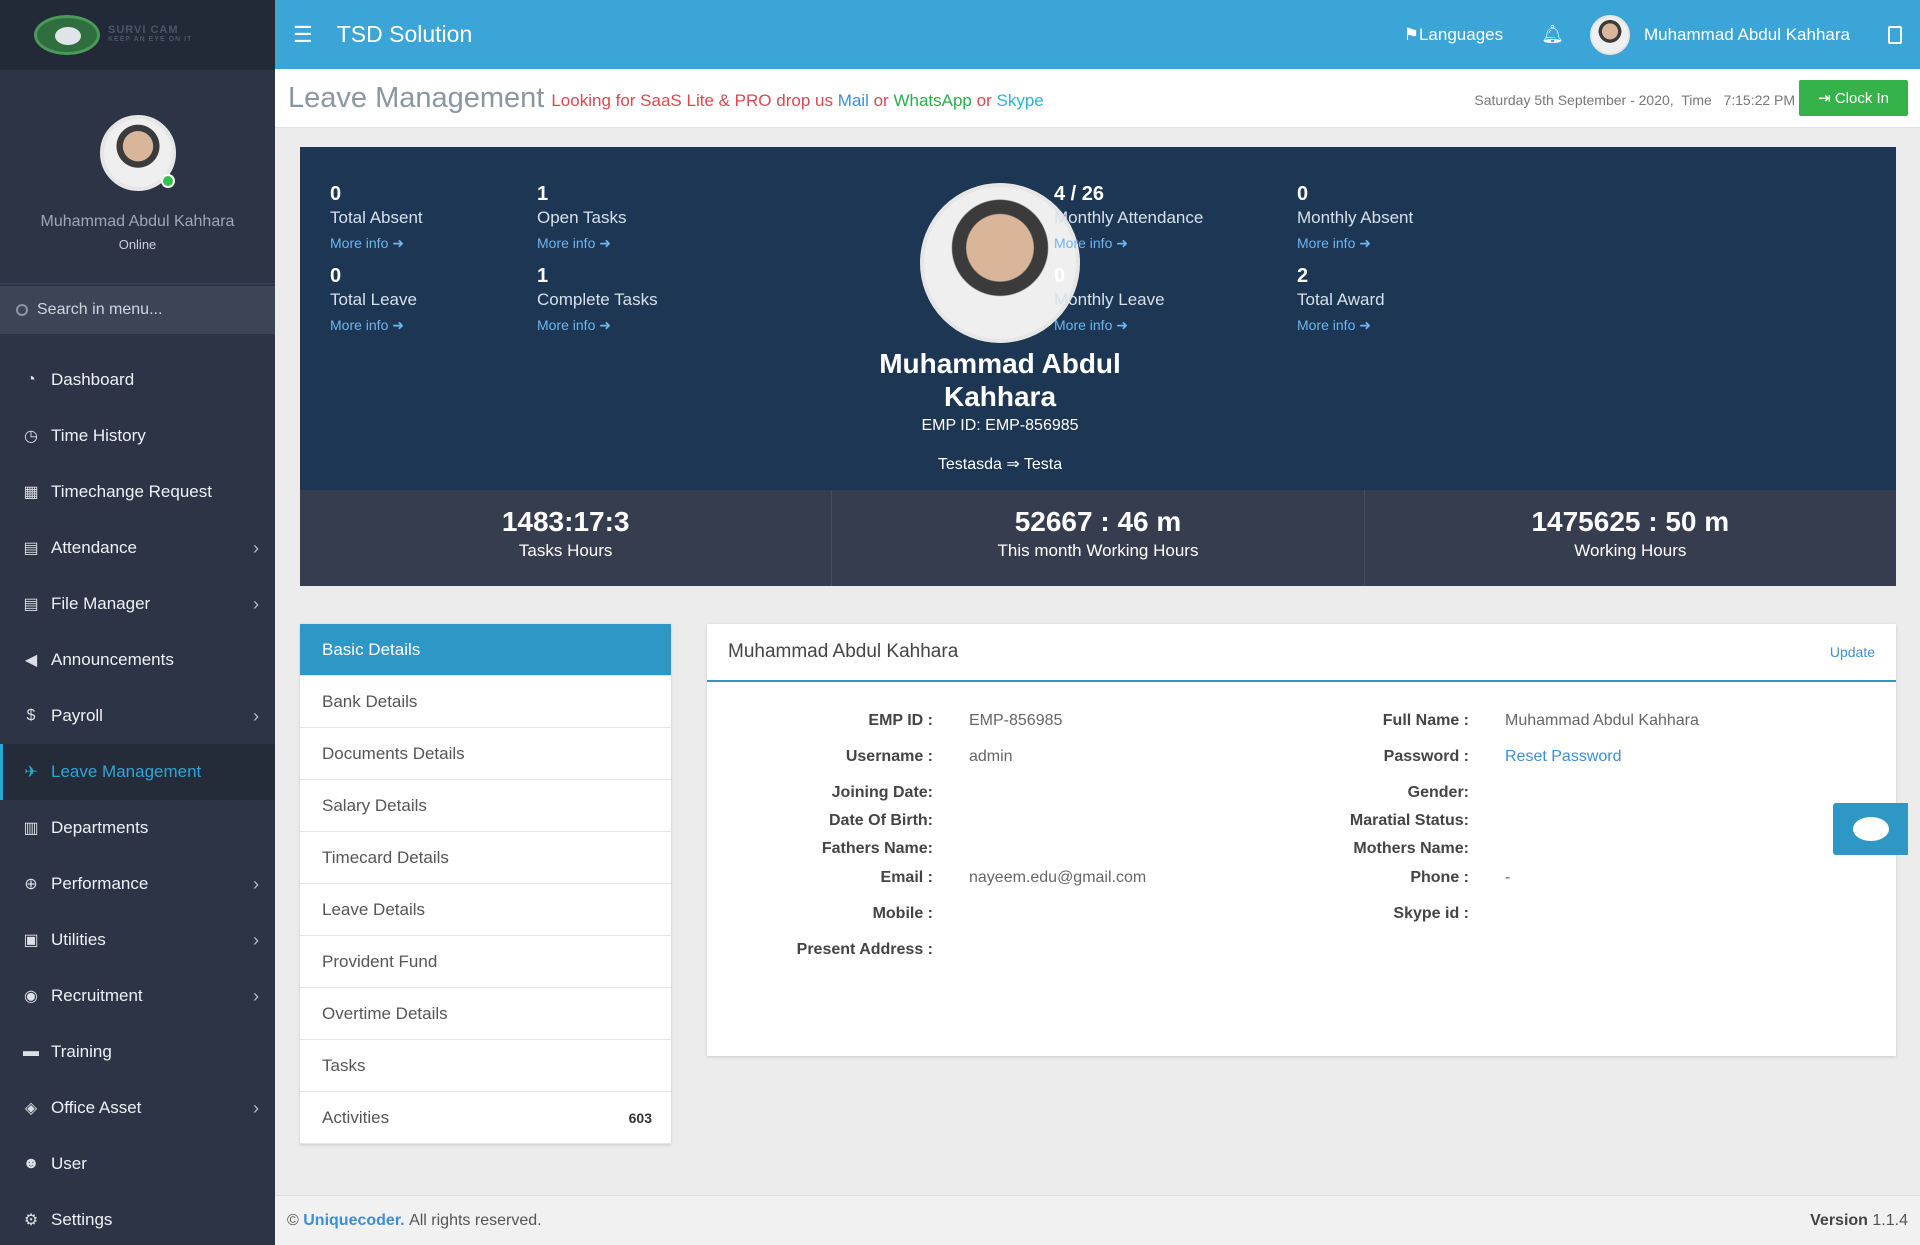  What do you see at coordinates (137, 660) in the screenshot?
I see `sidebar-item-announcements: ◀ Announcements` at bounding box center [137, 660].